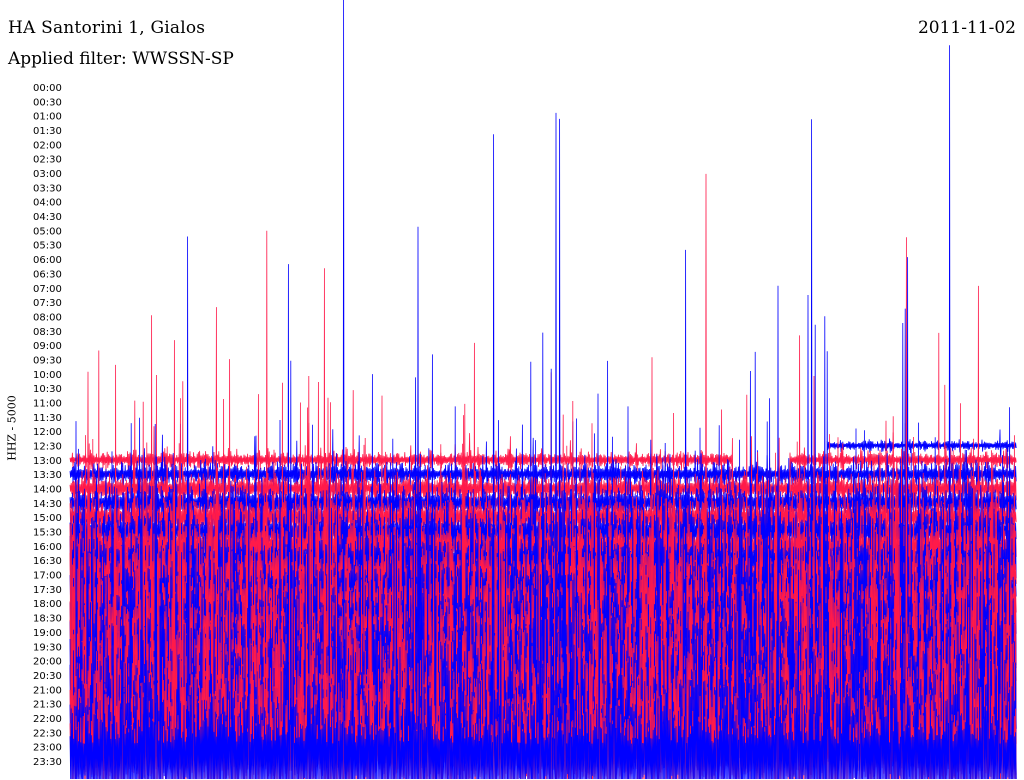  Describe the element at coordinates (47, 289) in the screenshot. I see `time-tick-0700: 07:00` at that location.